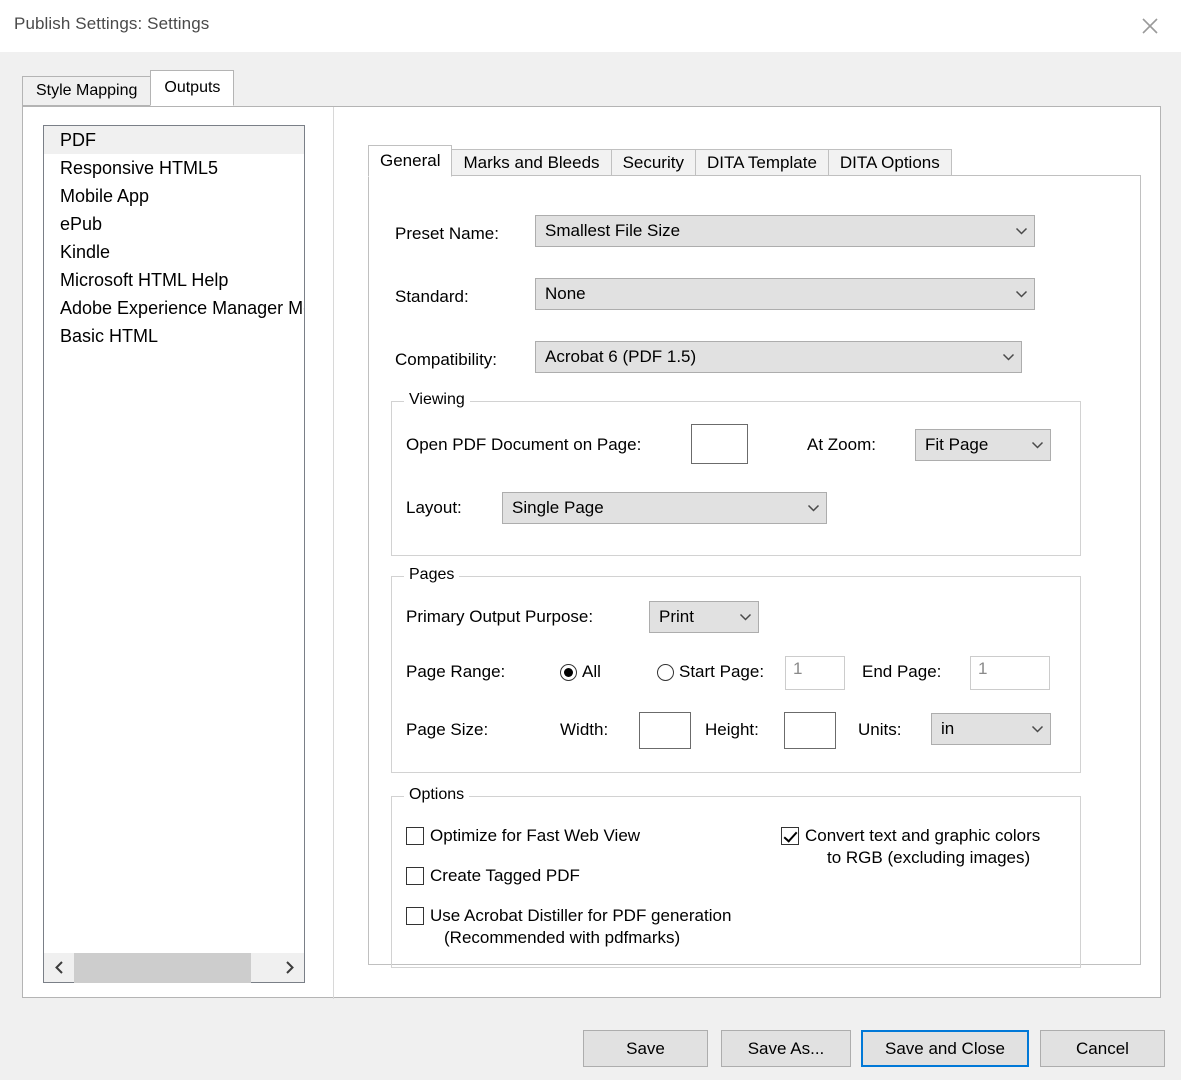 Image resolution: width=1181 pixels, height=1080 pixels. What do you see at coordinates (558, 507) in the screenshot?
I see `layout-value: Single Page` at bounding box center [558, 507].